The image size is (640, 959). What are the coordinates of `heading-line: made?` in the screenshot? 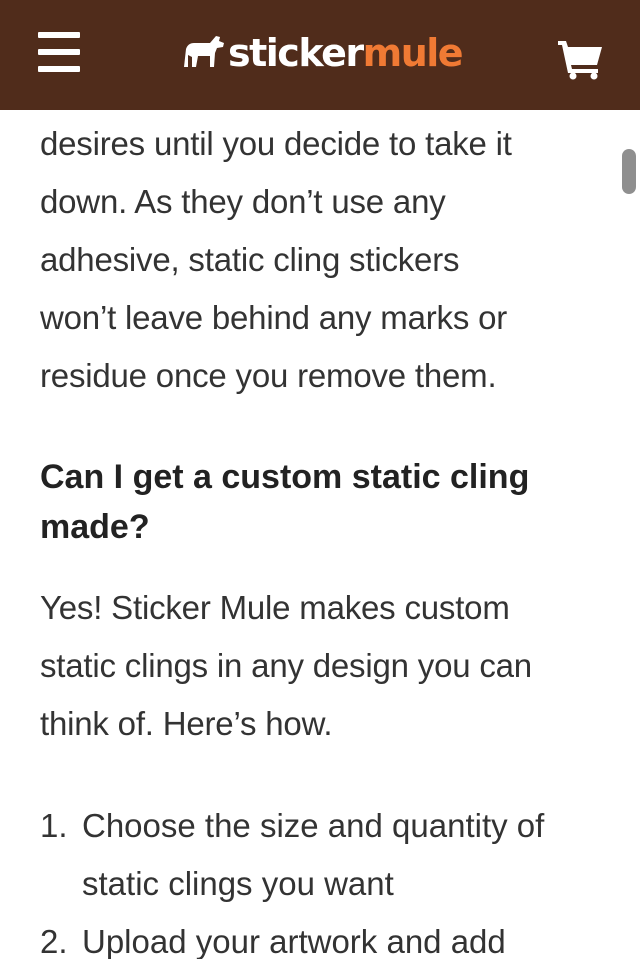 It's located at (95, 527).